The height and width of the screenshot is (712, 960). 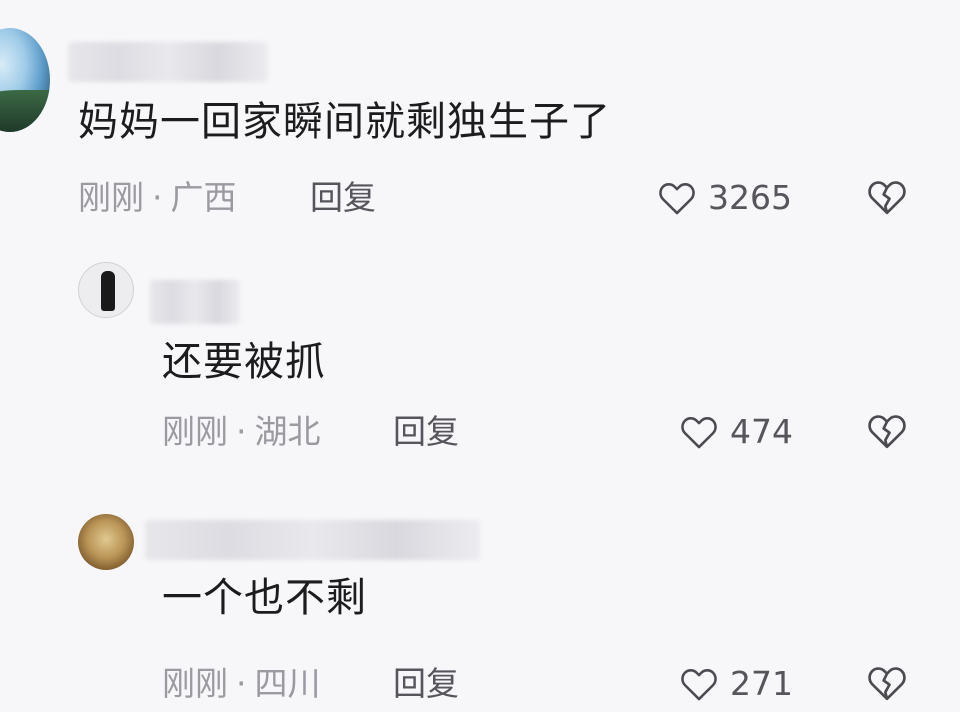 I want to click on comment-meta: 刚刚 · 广西, so click(x=157, y=198).